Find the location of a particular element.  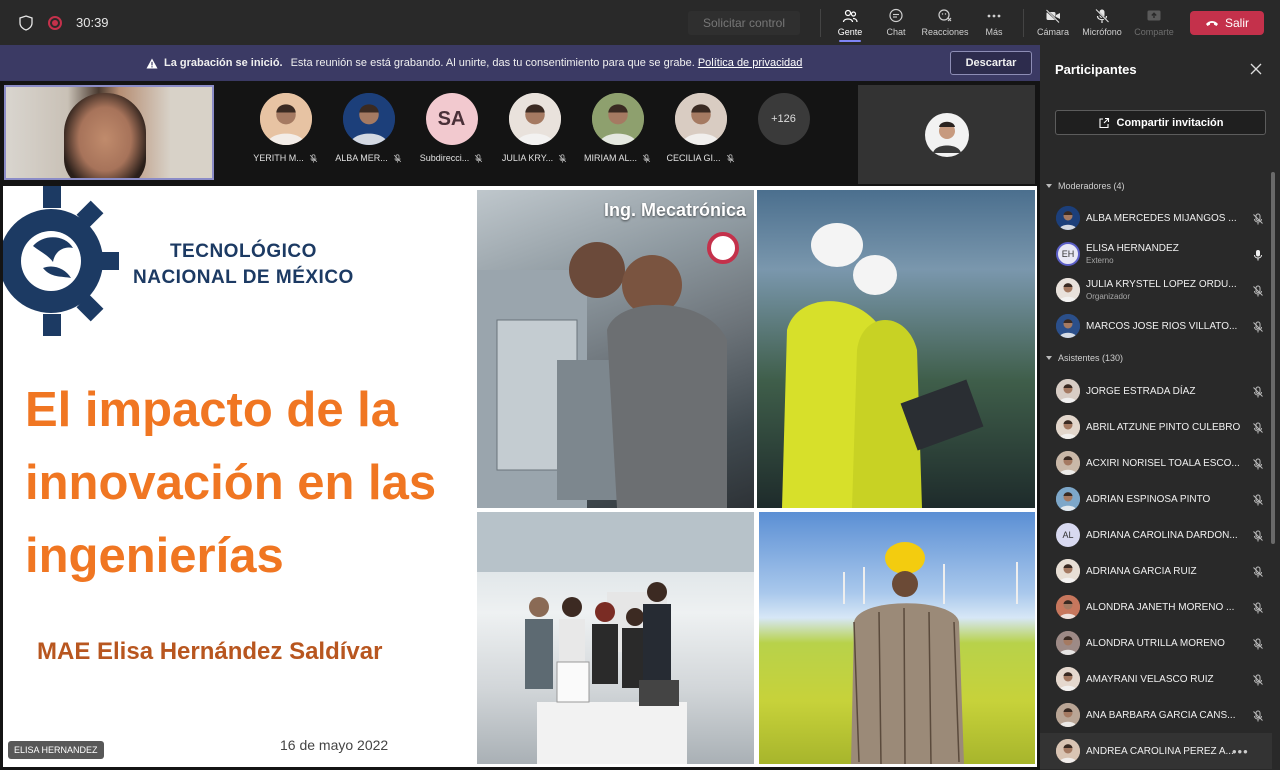

participant-row: ADRIANA GARCIA RUIZ is located at coordinates (1156, 571).